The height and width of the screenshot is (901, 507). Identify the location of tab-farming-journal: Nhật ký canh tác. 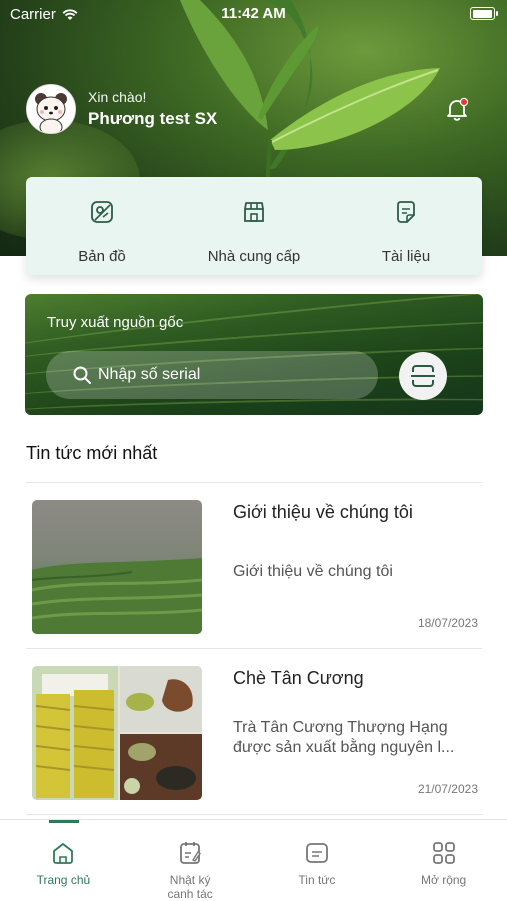
(190, 860).